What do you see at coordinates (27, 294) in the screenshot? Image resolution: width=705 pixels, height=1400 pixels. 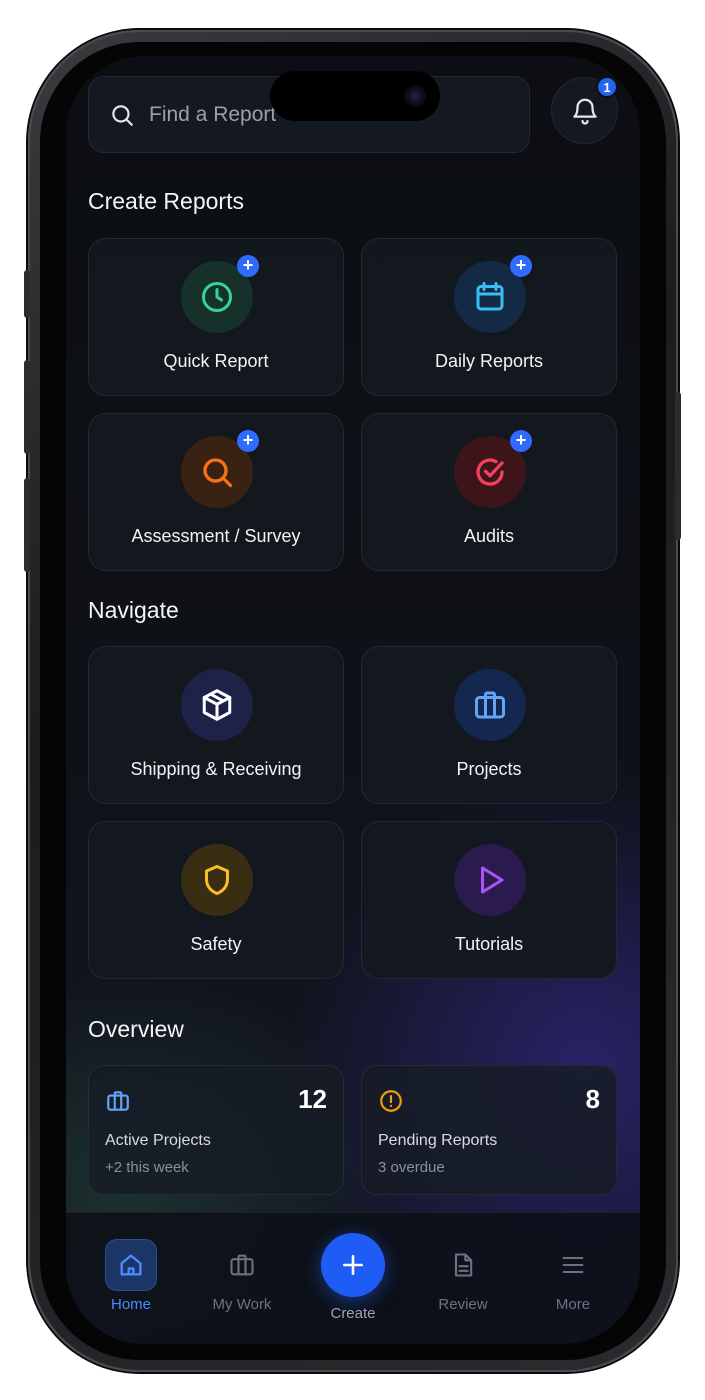 I see `action-button` at bounding box center [27, 294].